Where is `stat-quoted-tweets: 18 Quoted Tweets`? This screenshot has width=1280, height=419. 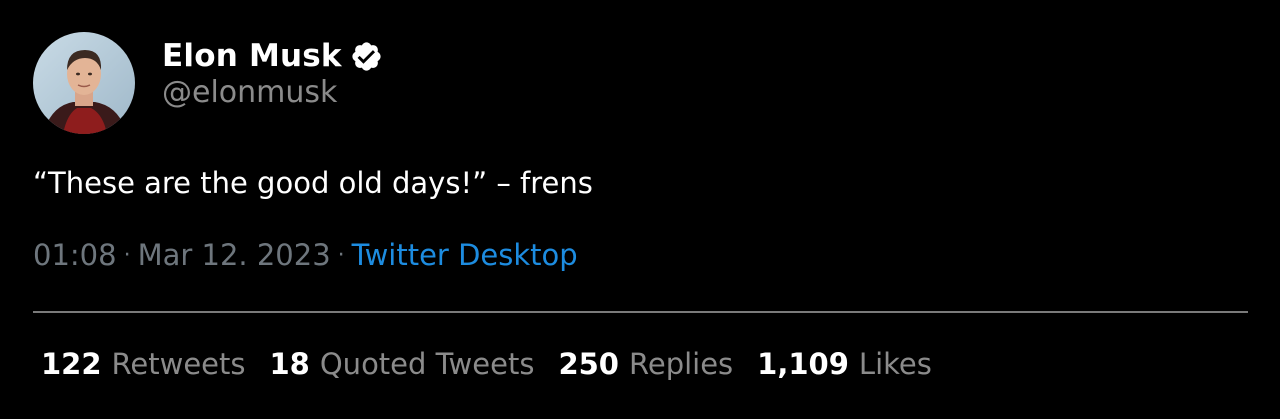 stat-quoted-tweets: 18 Quoted Tweets is located at coordinates (402, 364).